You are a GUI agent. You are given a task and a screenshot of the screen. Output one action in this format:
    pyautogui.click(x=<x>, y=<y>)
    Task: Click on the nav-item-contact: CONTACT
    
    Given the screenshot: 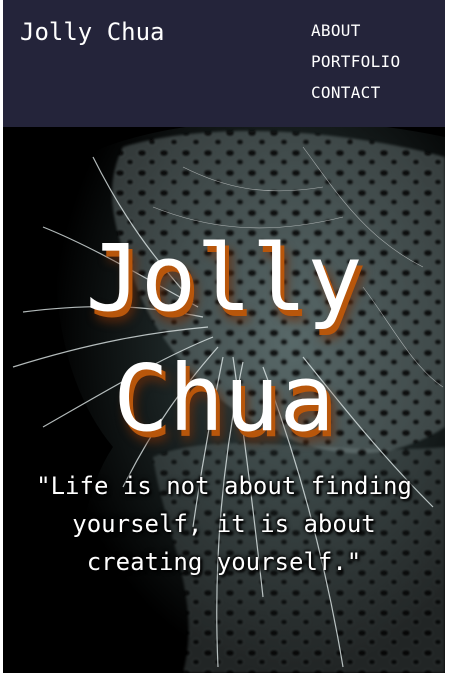 What is the action you would take?
    pyautogui.click(x=355, y=96)
    